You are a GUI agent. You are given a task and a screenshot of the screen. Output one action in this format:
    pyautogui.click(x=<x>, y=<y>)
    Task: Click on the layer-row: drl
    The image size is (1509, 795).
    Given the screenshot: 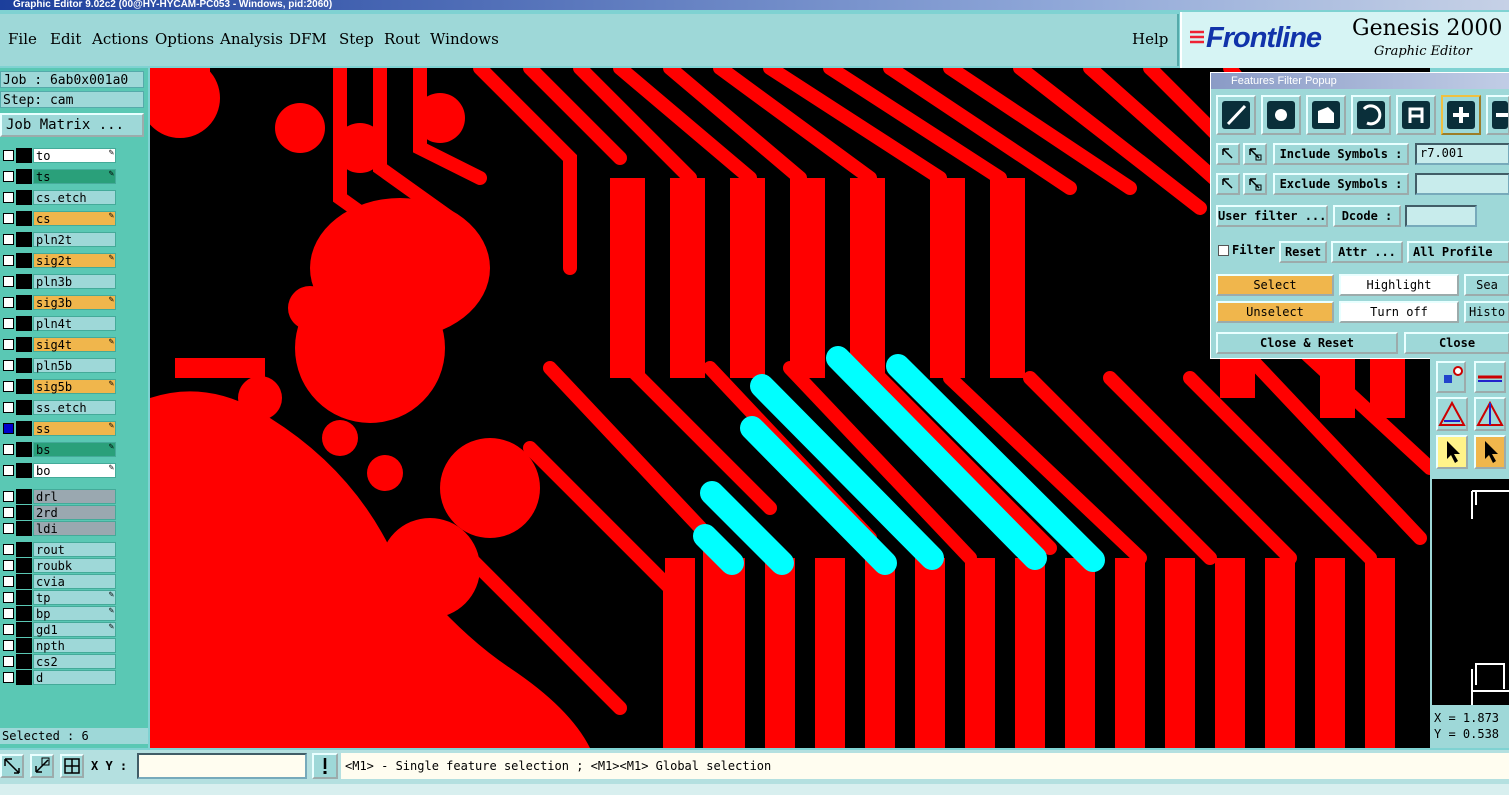 What is the action you would take?
    pyautogui.click(x=59, y=496)
    